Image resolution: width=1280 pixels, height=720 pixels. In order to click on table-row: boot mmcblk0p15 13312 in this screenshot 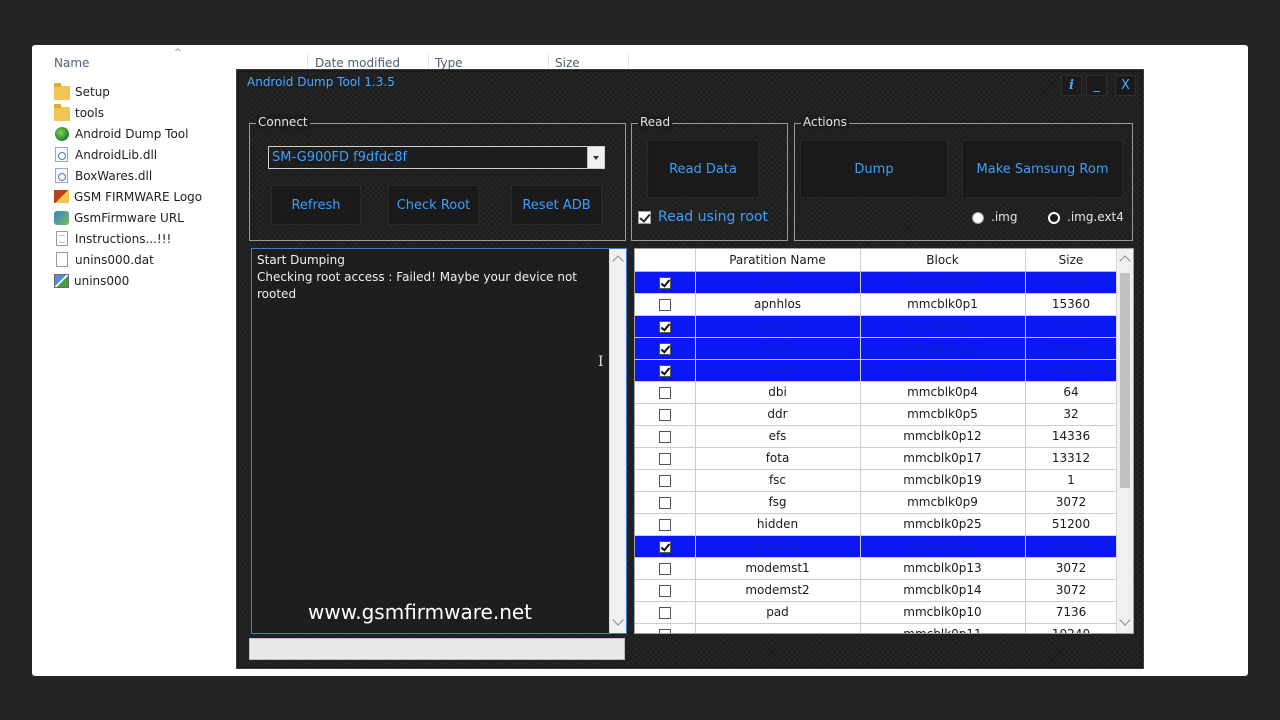, I will do `click(876, 348)`.